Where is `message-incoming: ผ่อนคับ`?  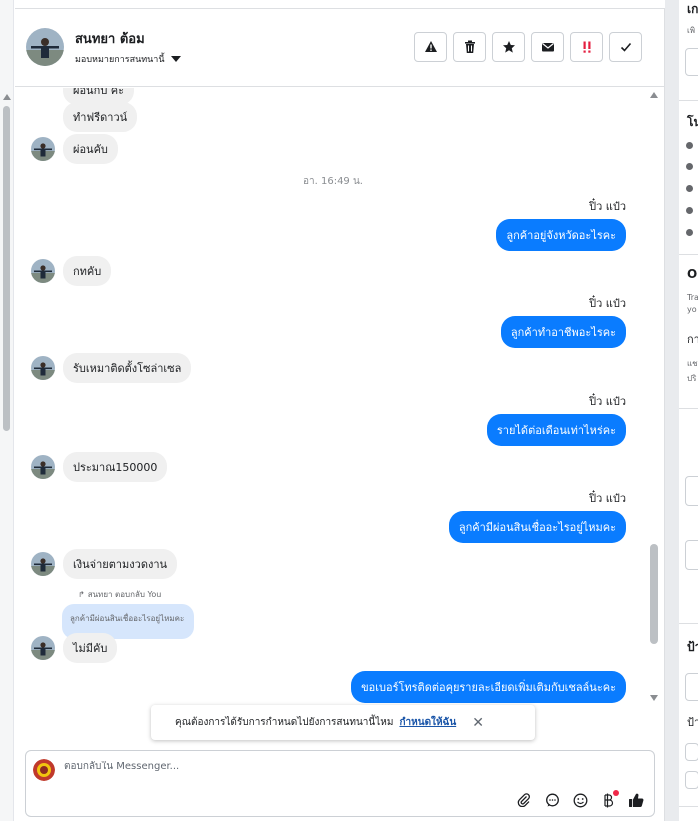 message-incoming: ผ่อนคับ is located at coordinates (74, 149).